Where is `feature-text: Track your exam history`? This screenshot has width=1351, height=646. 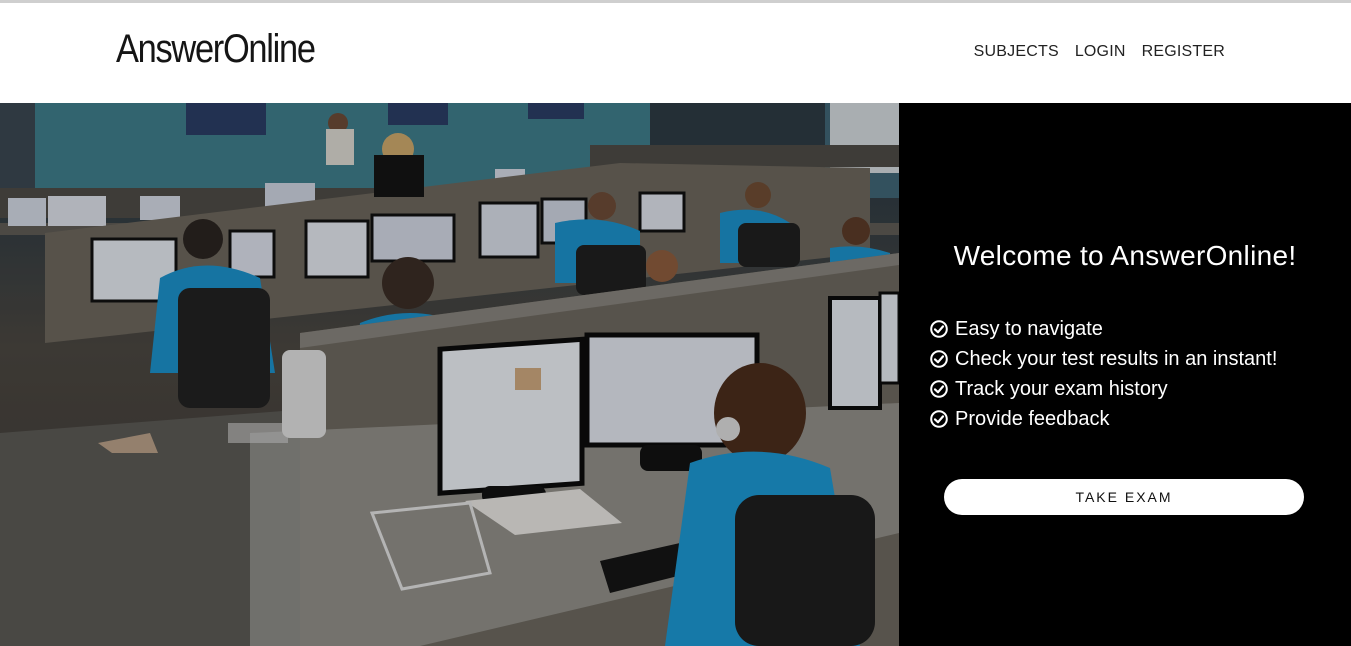
feature-text: Track your exam history is located at coordinates (1061, 388).